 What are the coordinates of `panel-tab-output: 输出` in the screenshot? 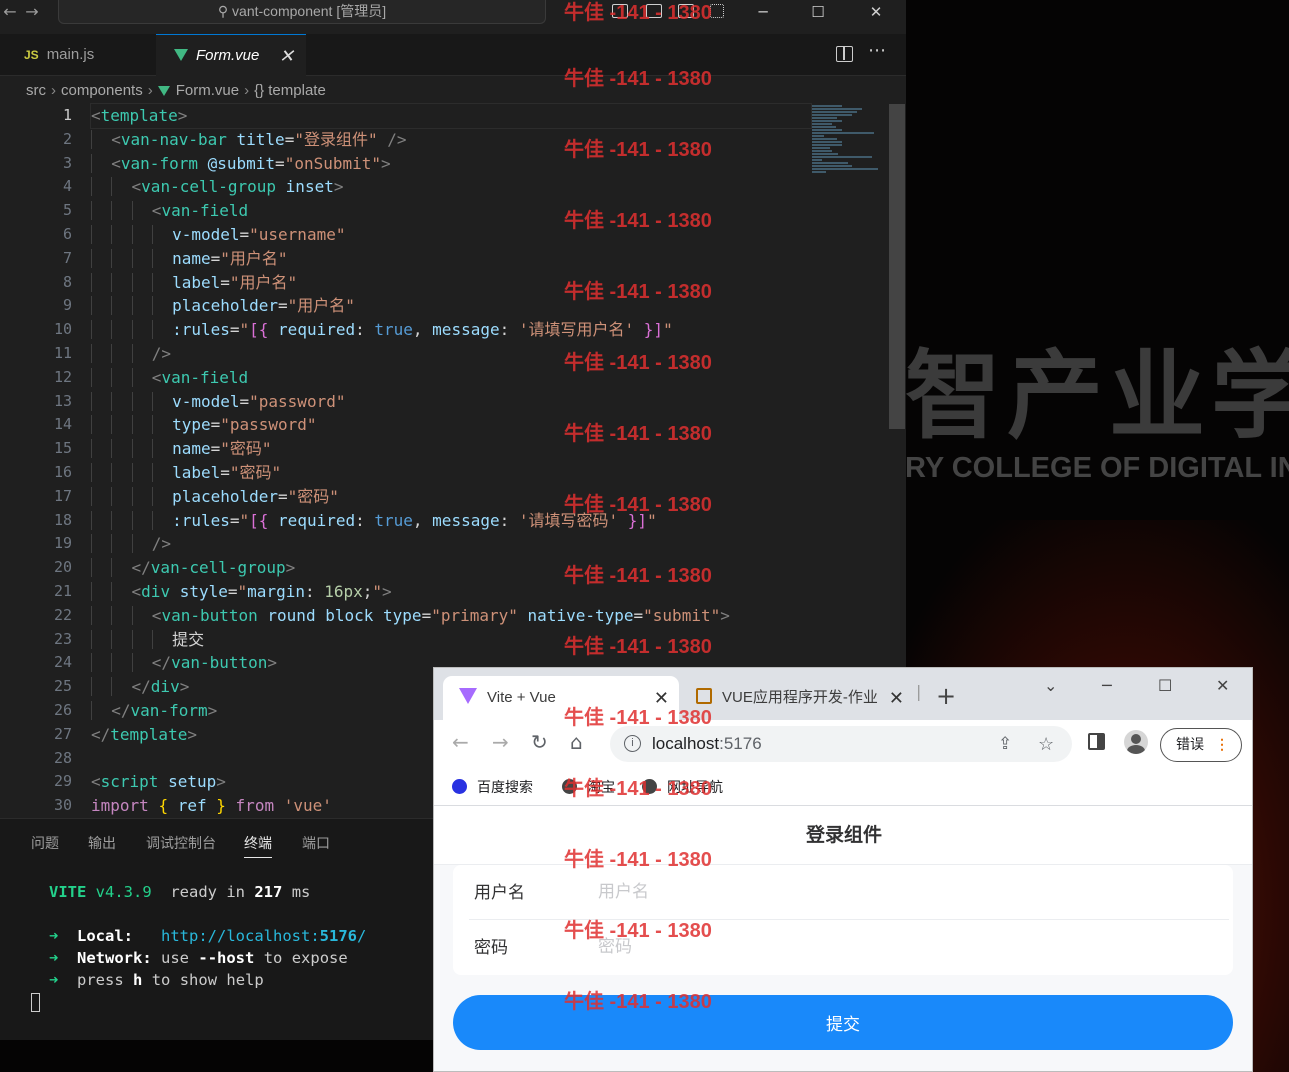 It's located at (102, 843).